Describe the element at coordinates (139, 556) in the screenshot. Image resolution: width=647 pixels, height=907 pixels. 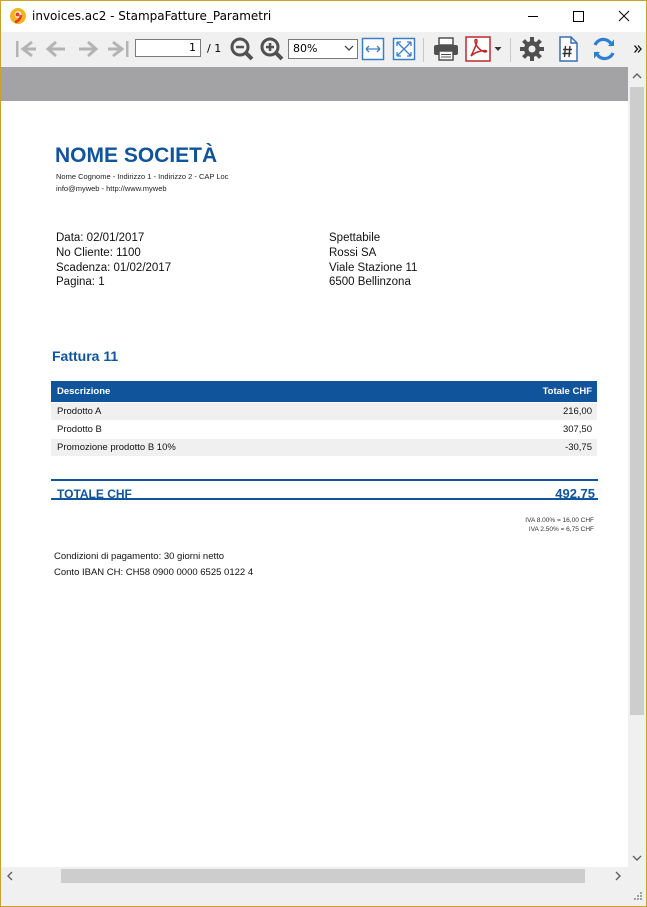
I see `payment-terms: Condizioni di pagamento: 30 giorni netto` at that location.